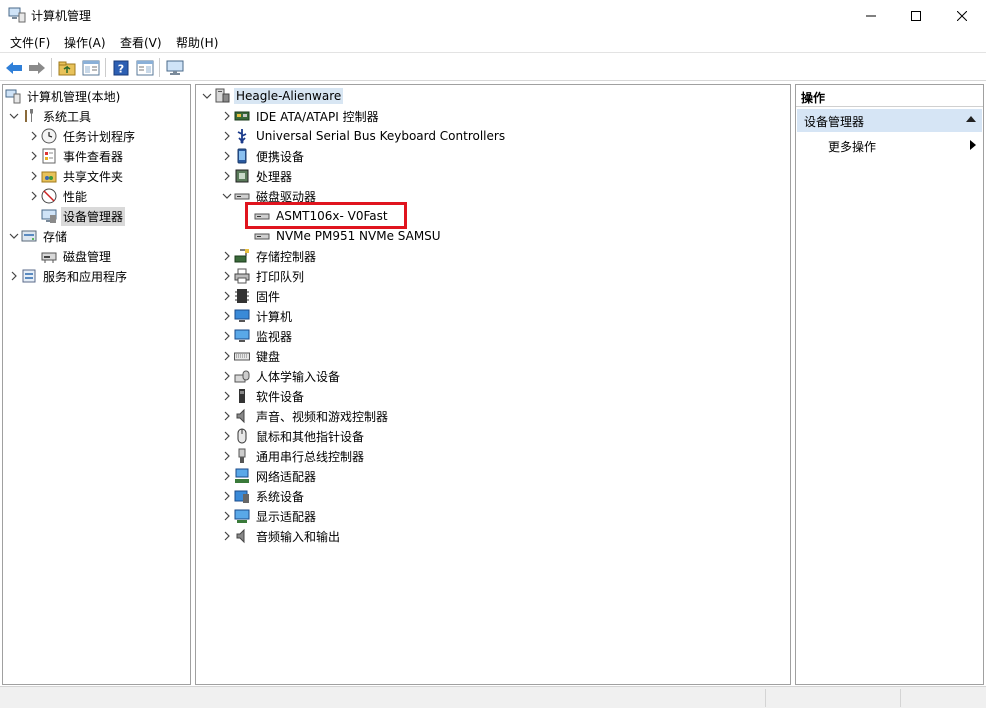 This screenshot has width=986, height=708. What do you see at coordinates (971, 119) in the screenshot?
I see `collapse-arrow-icon` at bounding box center [971, 119].